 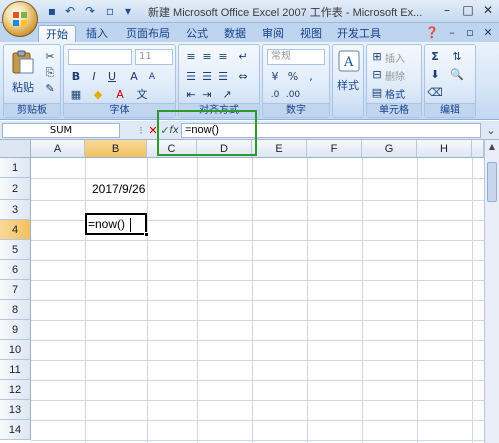 I want to click on column-header-b: B, so click(x=116, y=149).